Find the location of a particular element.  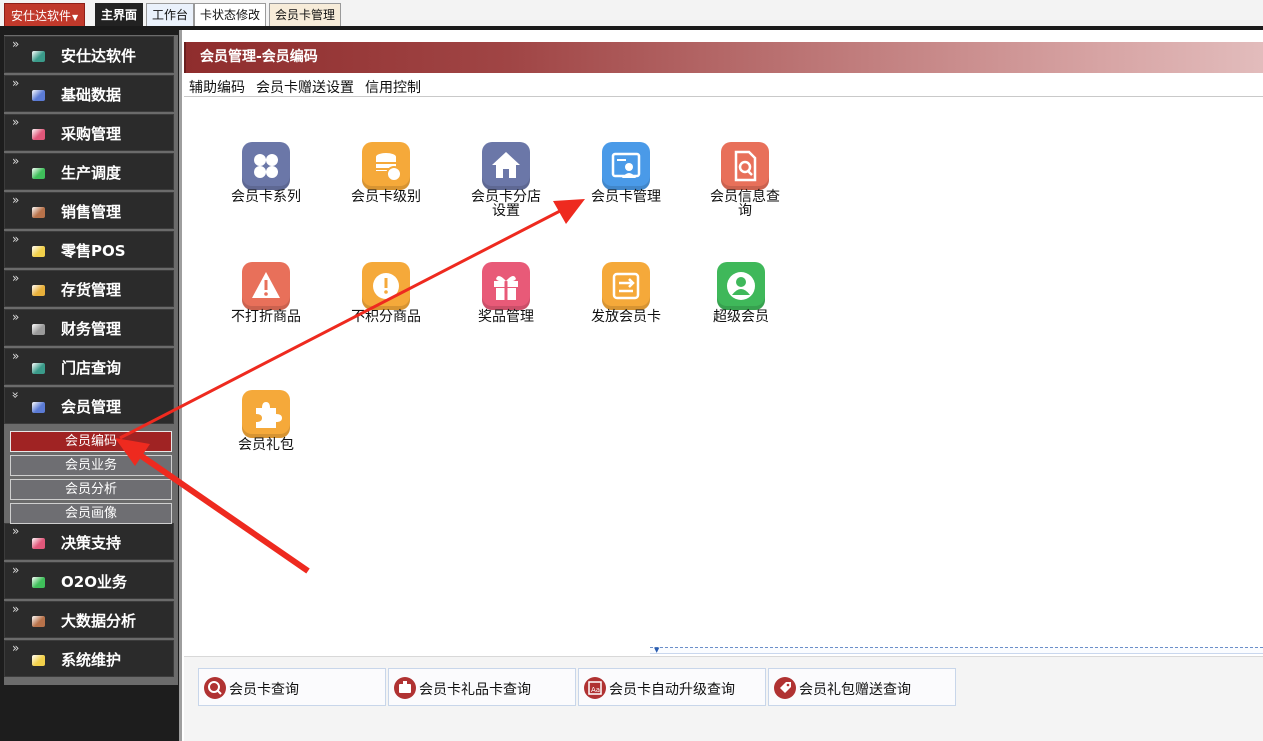

grid-icon is located at coordinates (266, 166).